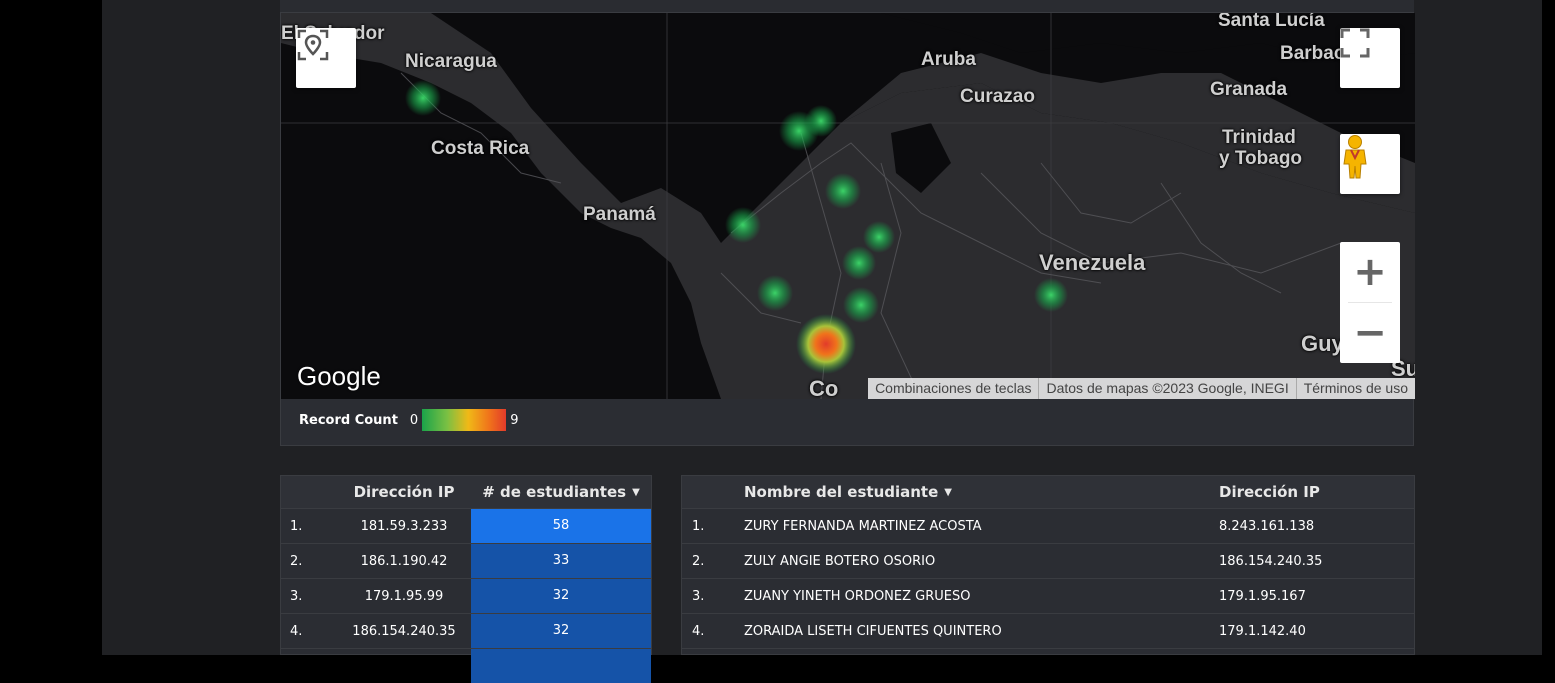 This screenshot has height=683, width=1555. I want to click on map-label-santa-lucia: Santa Lucía, so click(1271, 22).